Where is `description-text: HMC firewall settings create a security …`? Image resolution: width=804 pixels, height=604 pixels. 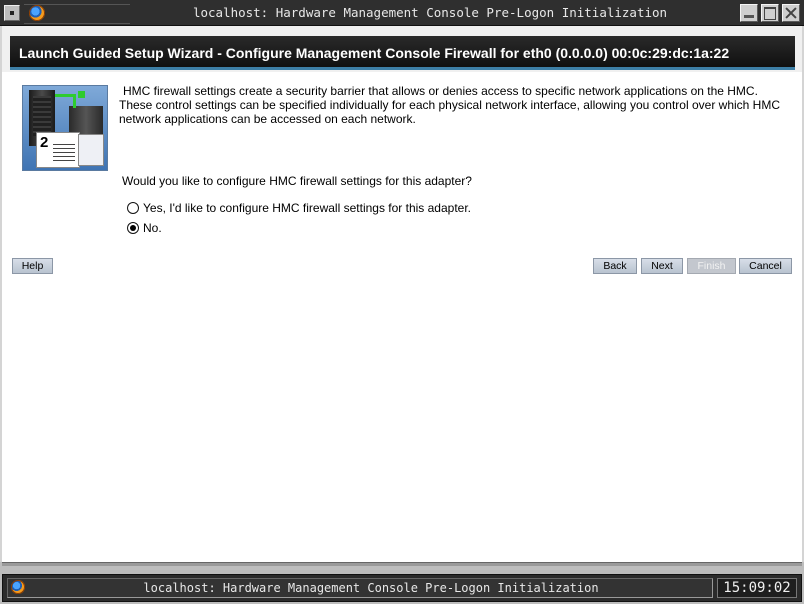
description-text: HMC firewall settings create a security … is located at coordinates (449, 105).